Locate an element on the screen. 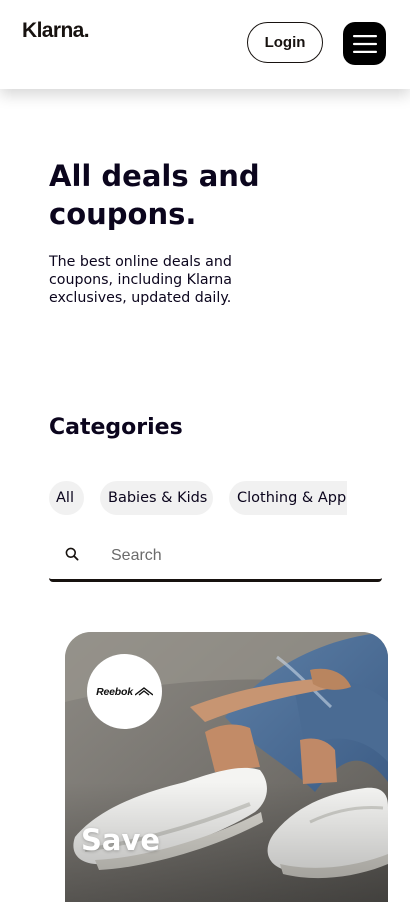 This screenshot has height=902, width=410. menu-button is located at coordinates (364, 43).